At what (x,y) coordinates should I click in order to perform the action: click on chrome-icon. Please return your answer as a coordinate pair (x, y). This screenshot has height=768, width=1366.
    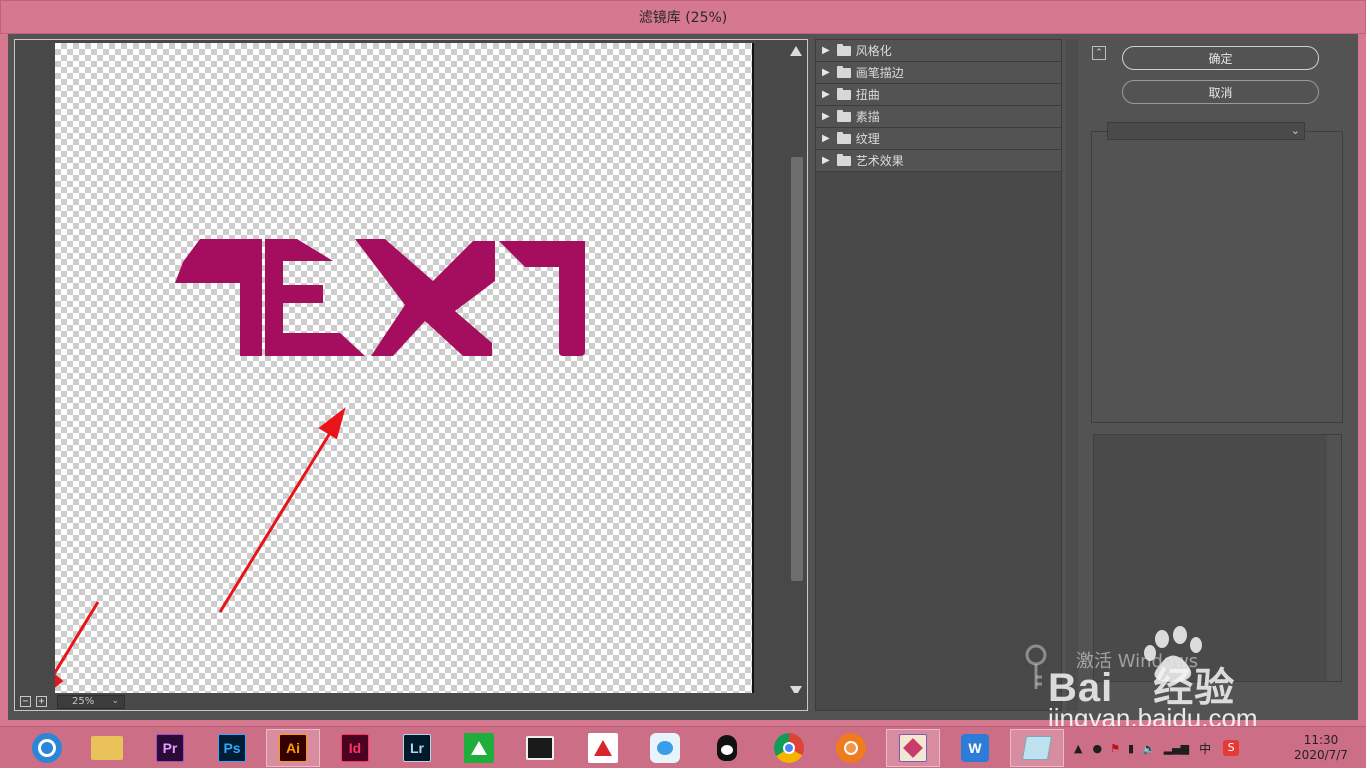
    Looking at the image, I should click on (789, 748).